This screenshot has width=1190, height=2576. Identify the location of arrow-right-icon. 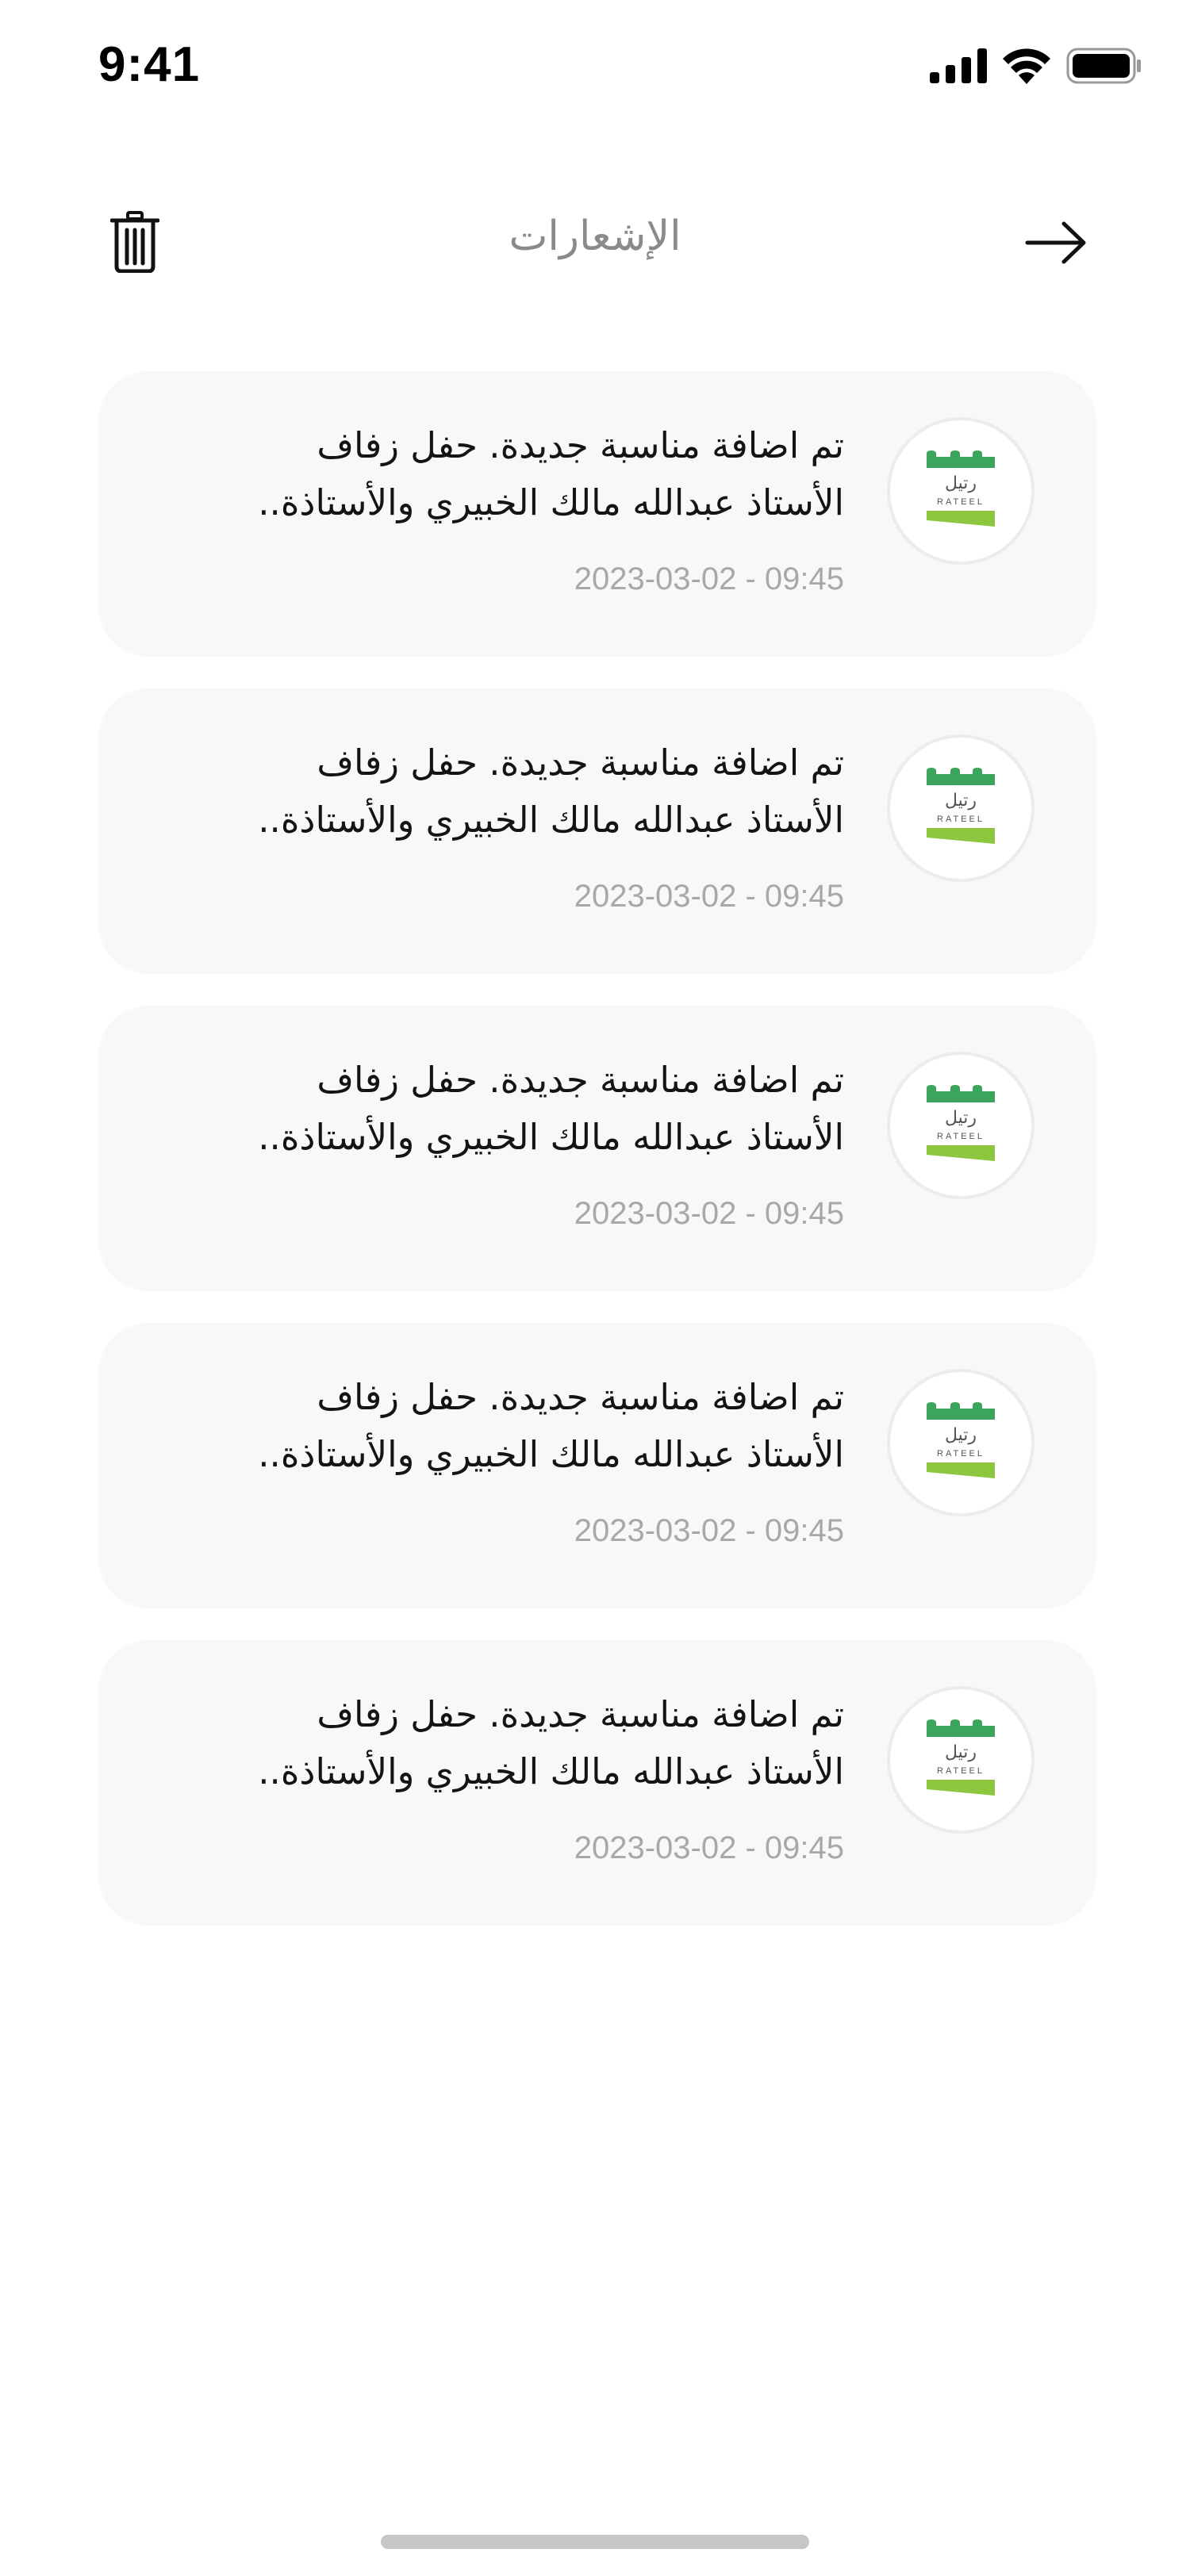
(1055, 242).